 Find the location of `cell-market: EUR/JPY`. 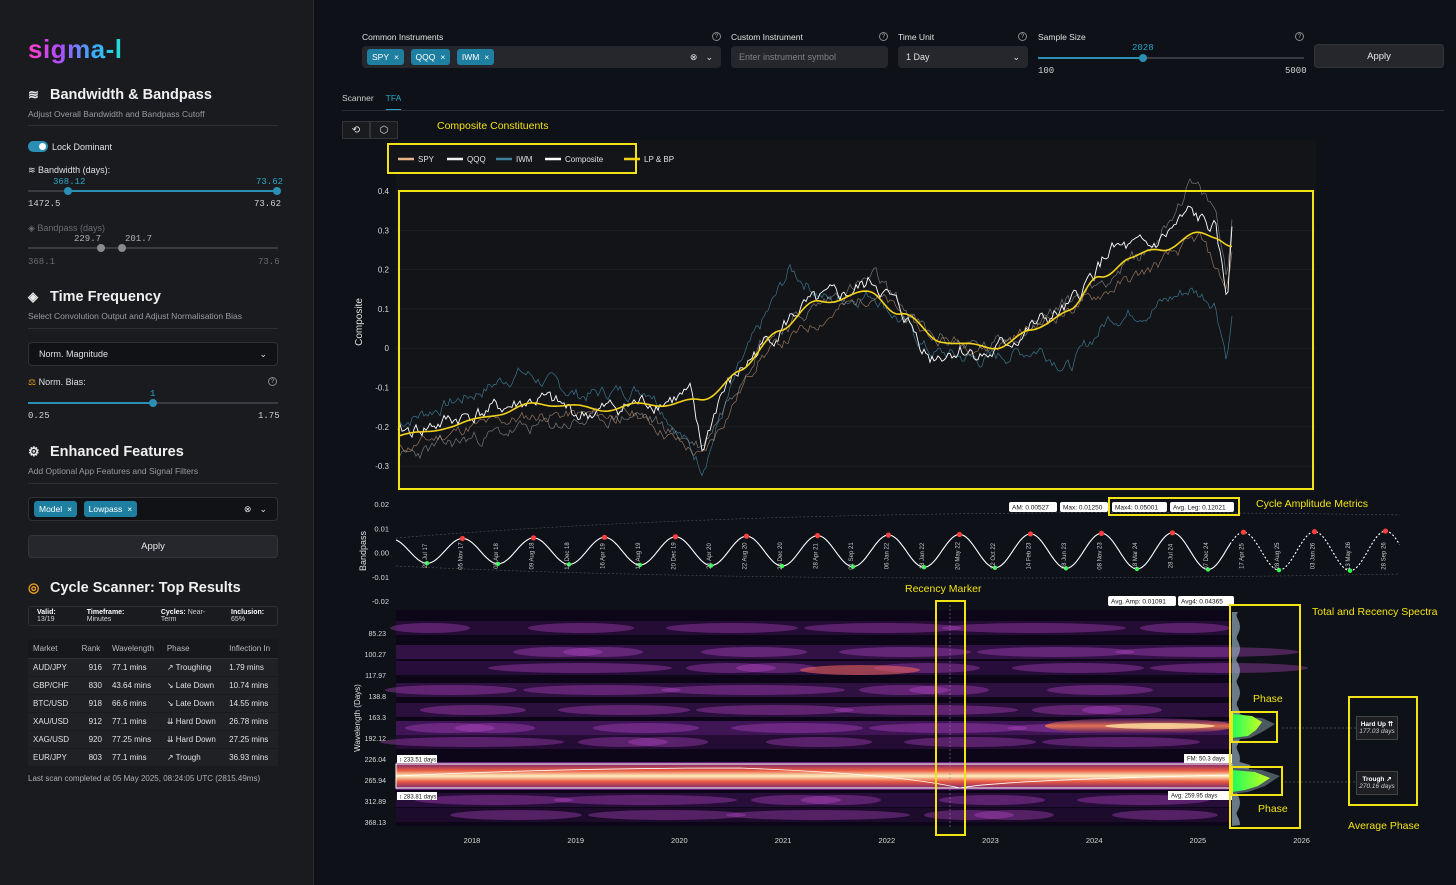

cell-market: EUR/JPY is located at coordinates (52, 757).